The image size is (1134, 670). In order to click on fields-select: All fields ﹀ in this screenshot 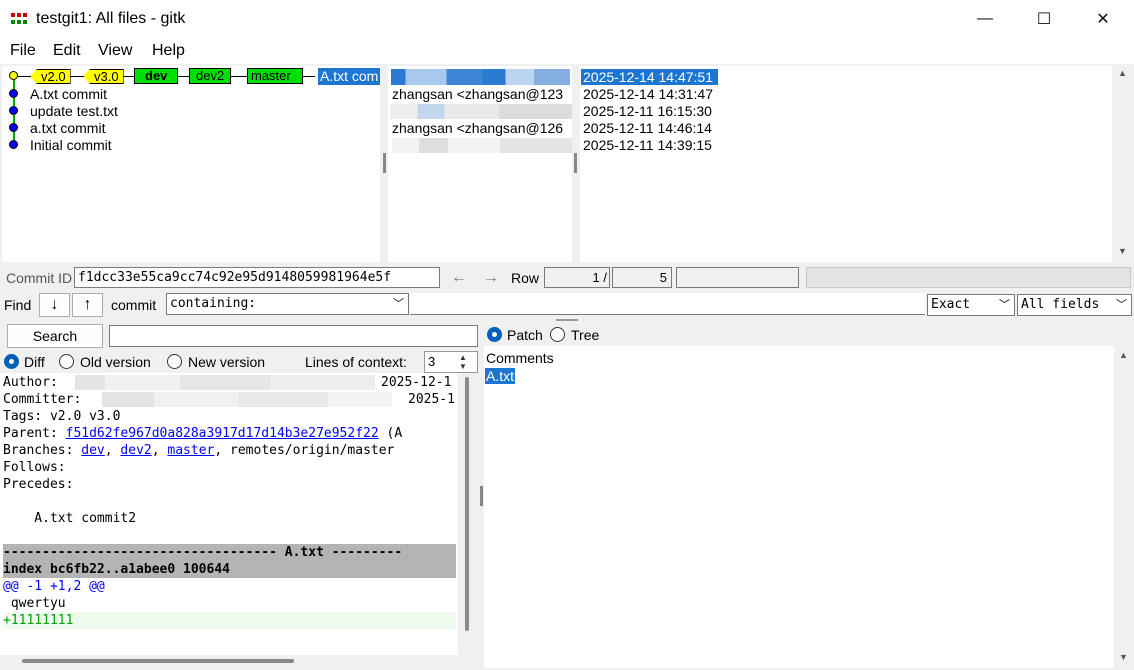, I will do `click(1074, 305)`.